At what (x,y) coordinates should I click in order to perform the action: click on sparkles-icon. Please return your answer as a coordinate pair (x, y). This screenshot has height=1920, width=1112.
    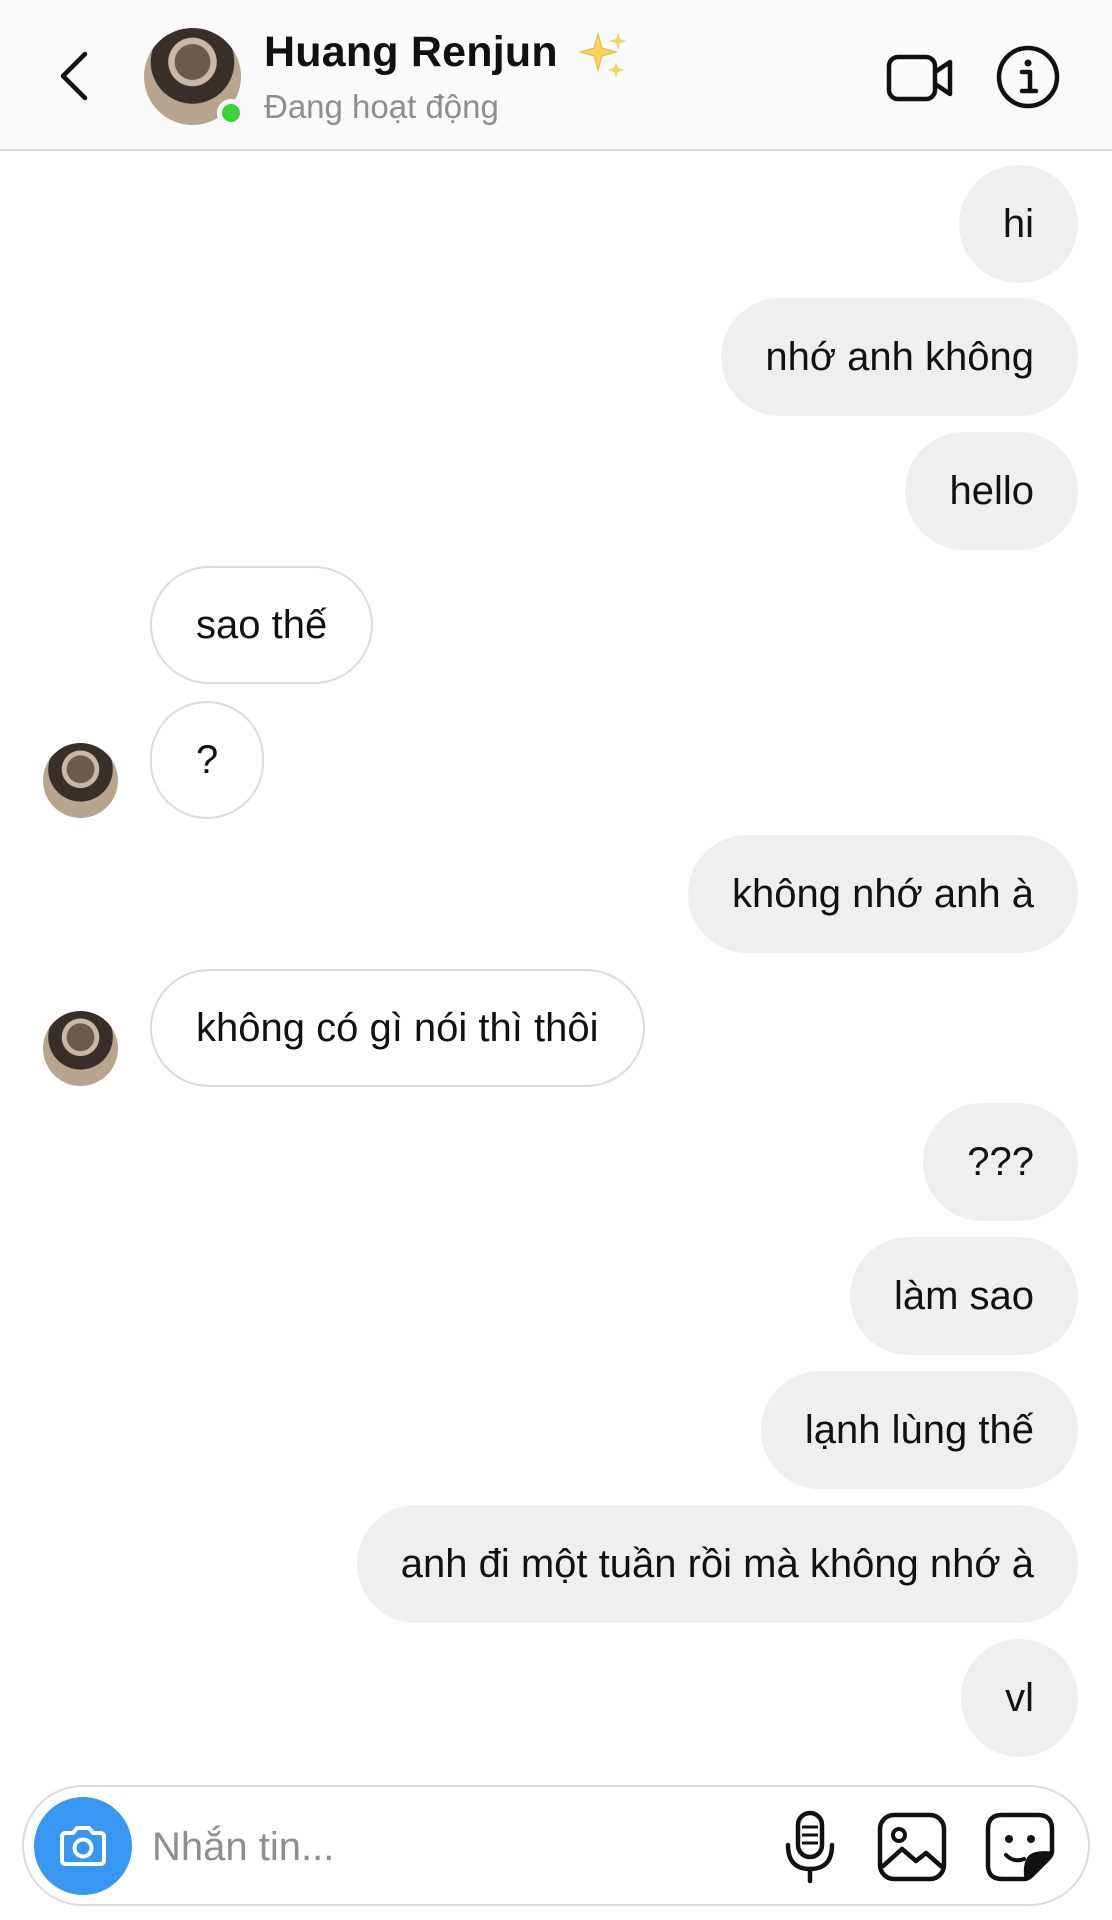
    Looking at the image, I should click on (602, 55).